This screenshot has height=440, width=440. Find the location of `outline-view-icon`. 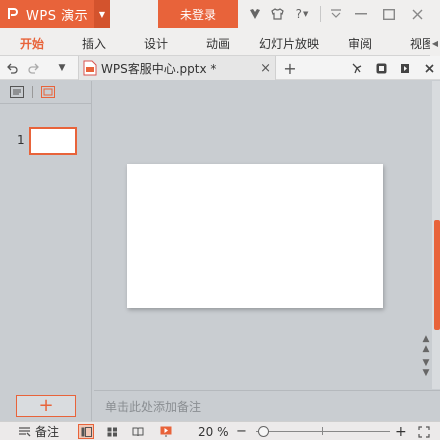

outline-view-icon is located at coordinates (17, 92).